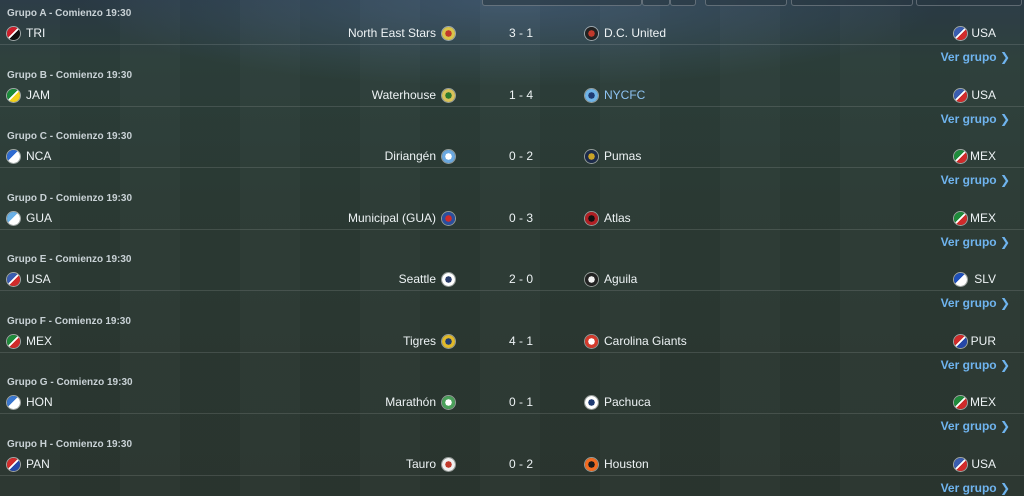  I want to click on match-row: USA Seattle 2 - 0 Aguila SLV, so click(512, 279).